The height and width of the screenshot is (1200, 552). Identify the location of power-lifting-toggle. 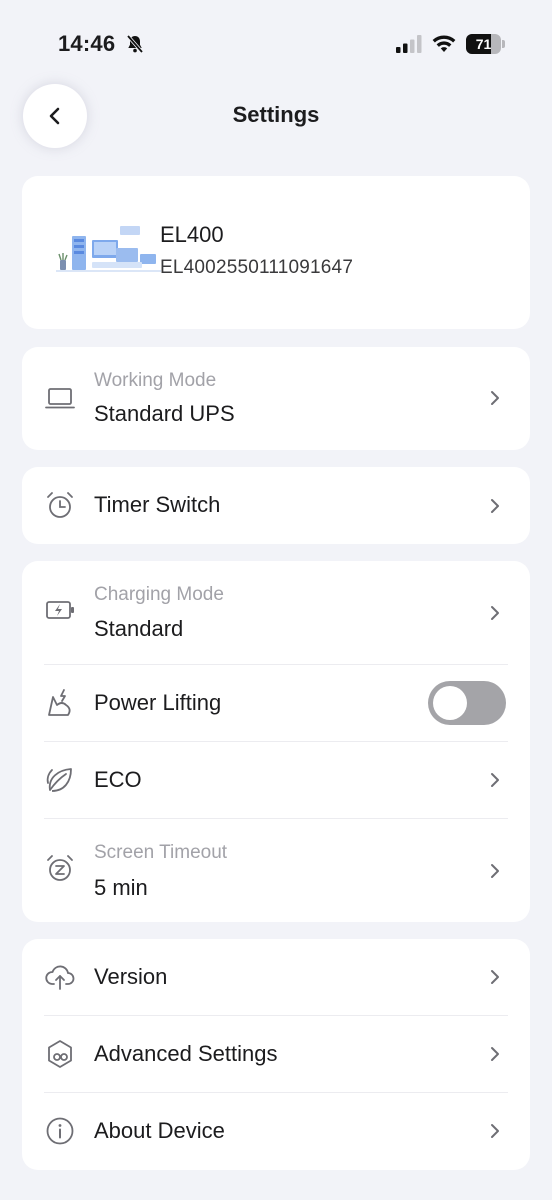
(467, 703).